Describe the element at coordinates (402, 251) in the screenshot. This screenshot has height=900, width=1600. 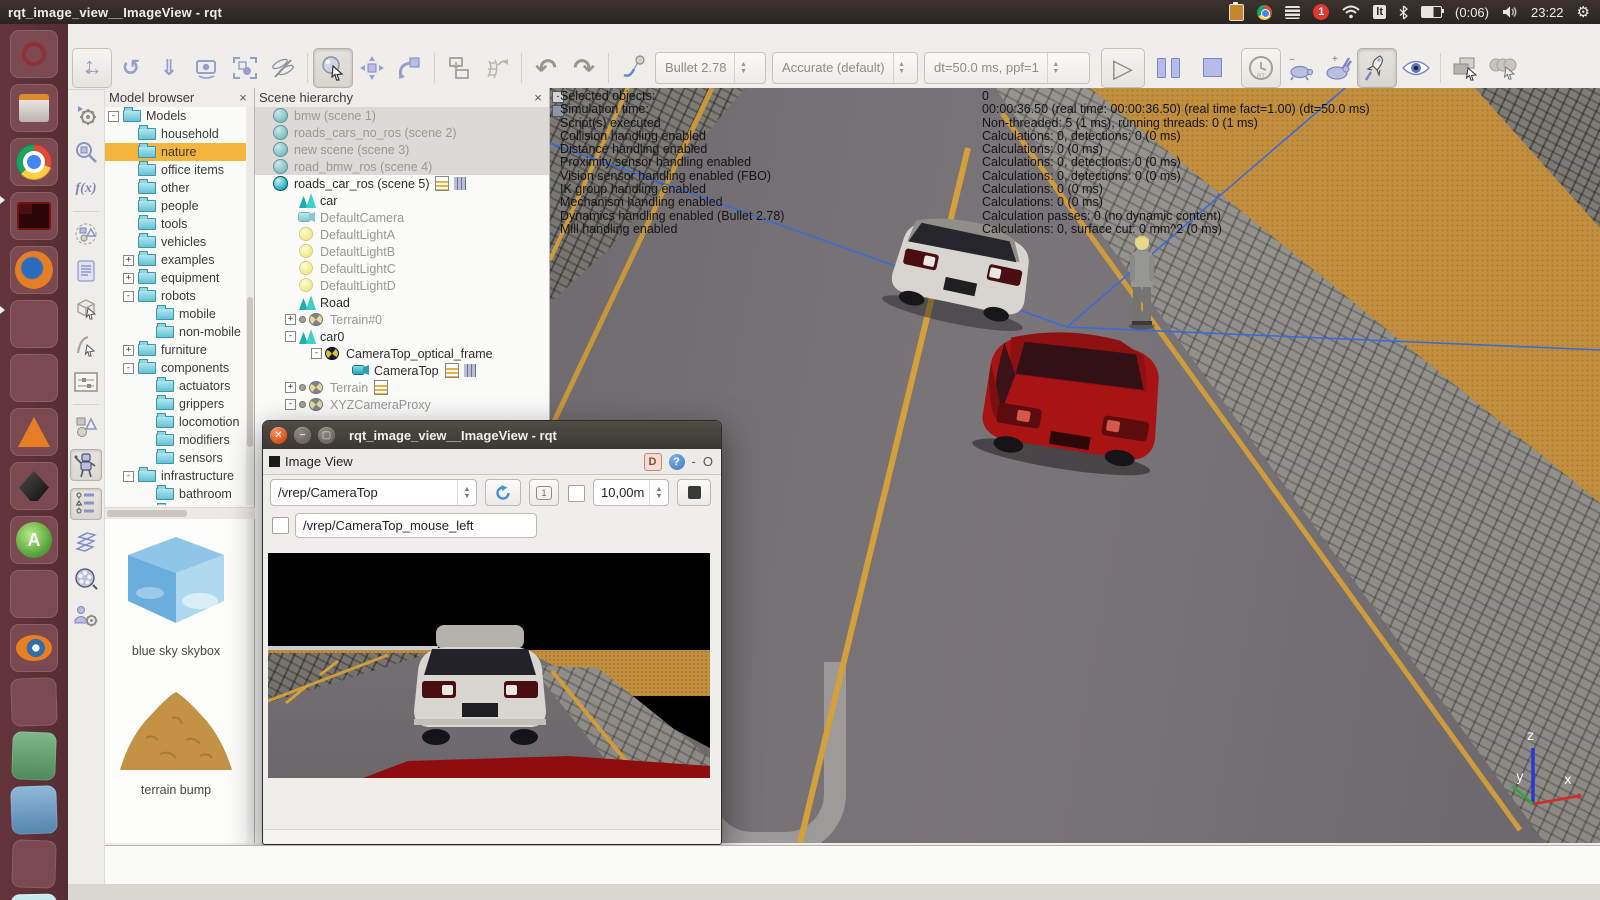
I see `hierarchy-row: DefaultLightB` at that location.